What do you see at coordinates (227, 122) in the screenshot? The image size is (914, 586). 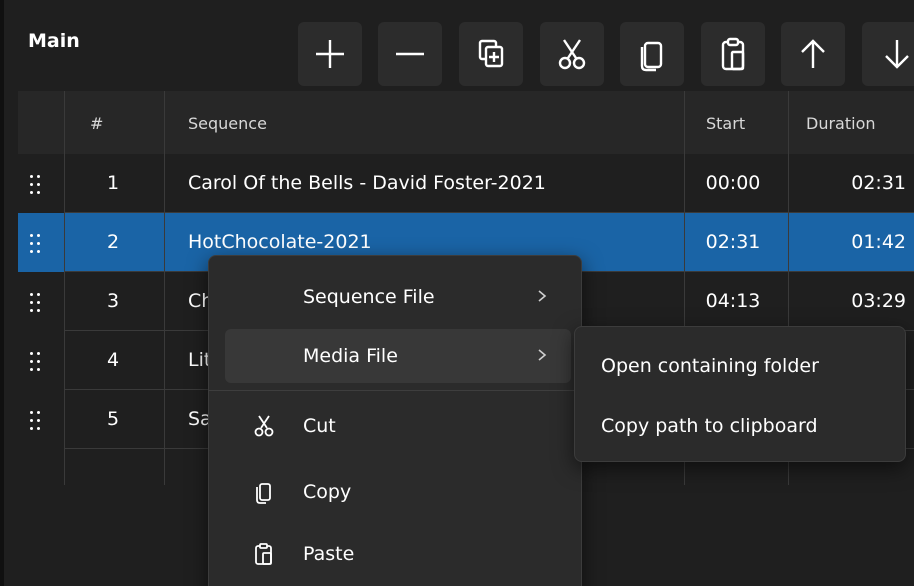 I see `column-header-sequence: Sequence` at bounding box center [227, 122].